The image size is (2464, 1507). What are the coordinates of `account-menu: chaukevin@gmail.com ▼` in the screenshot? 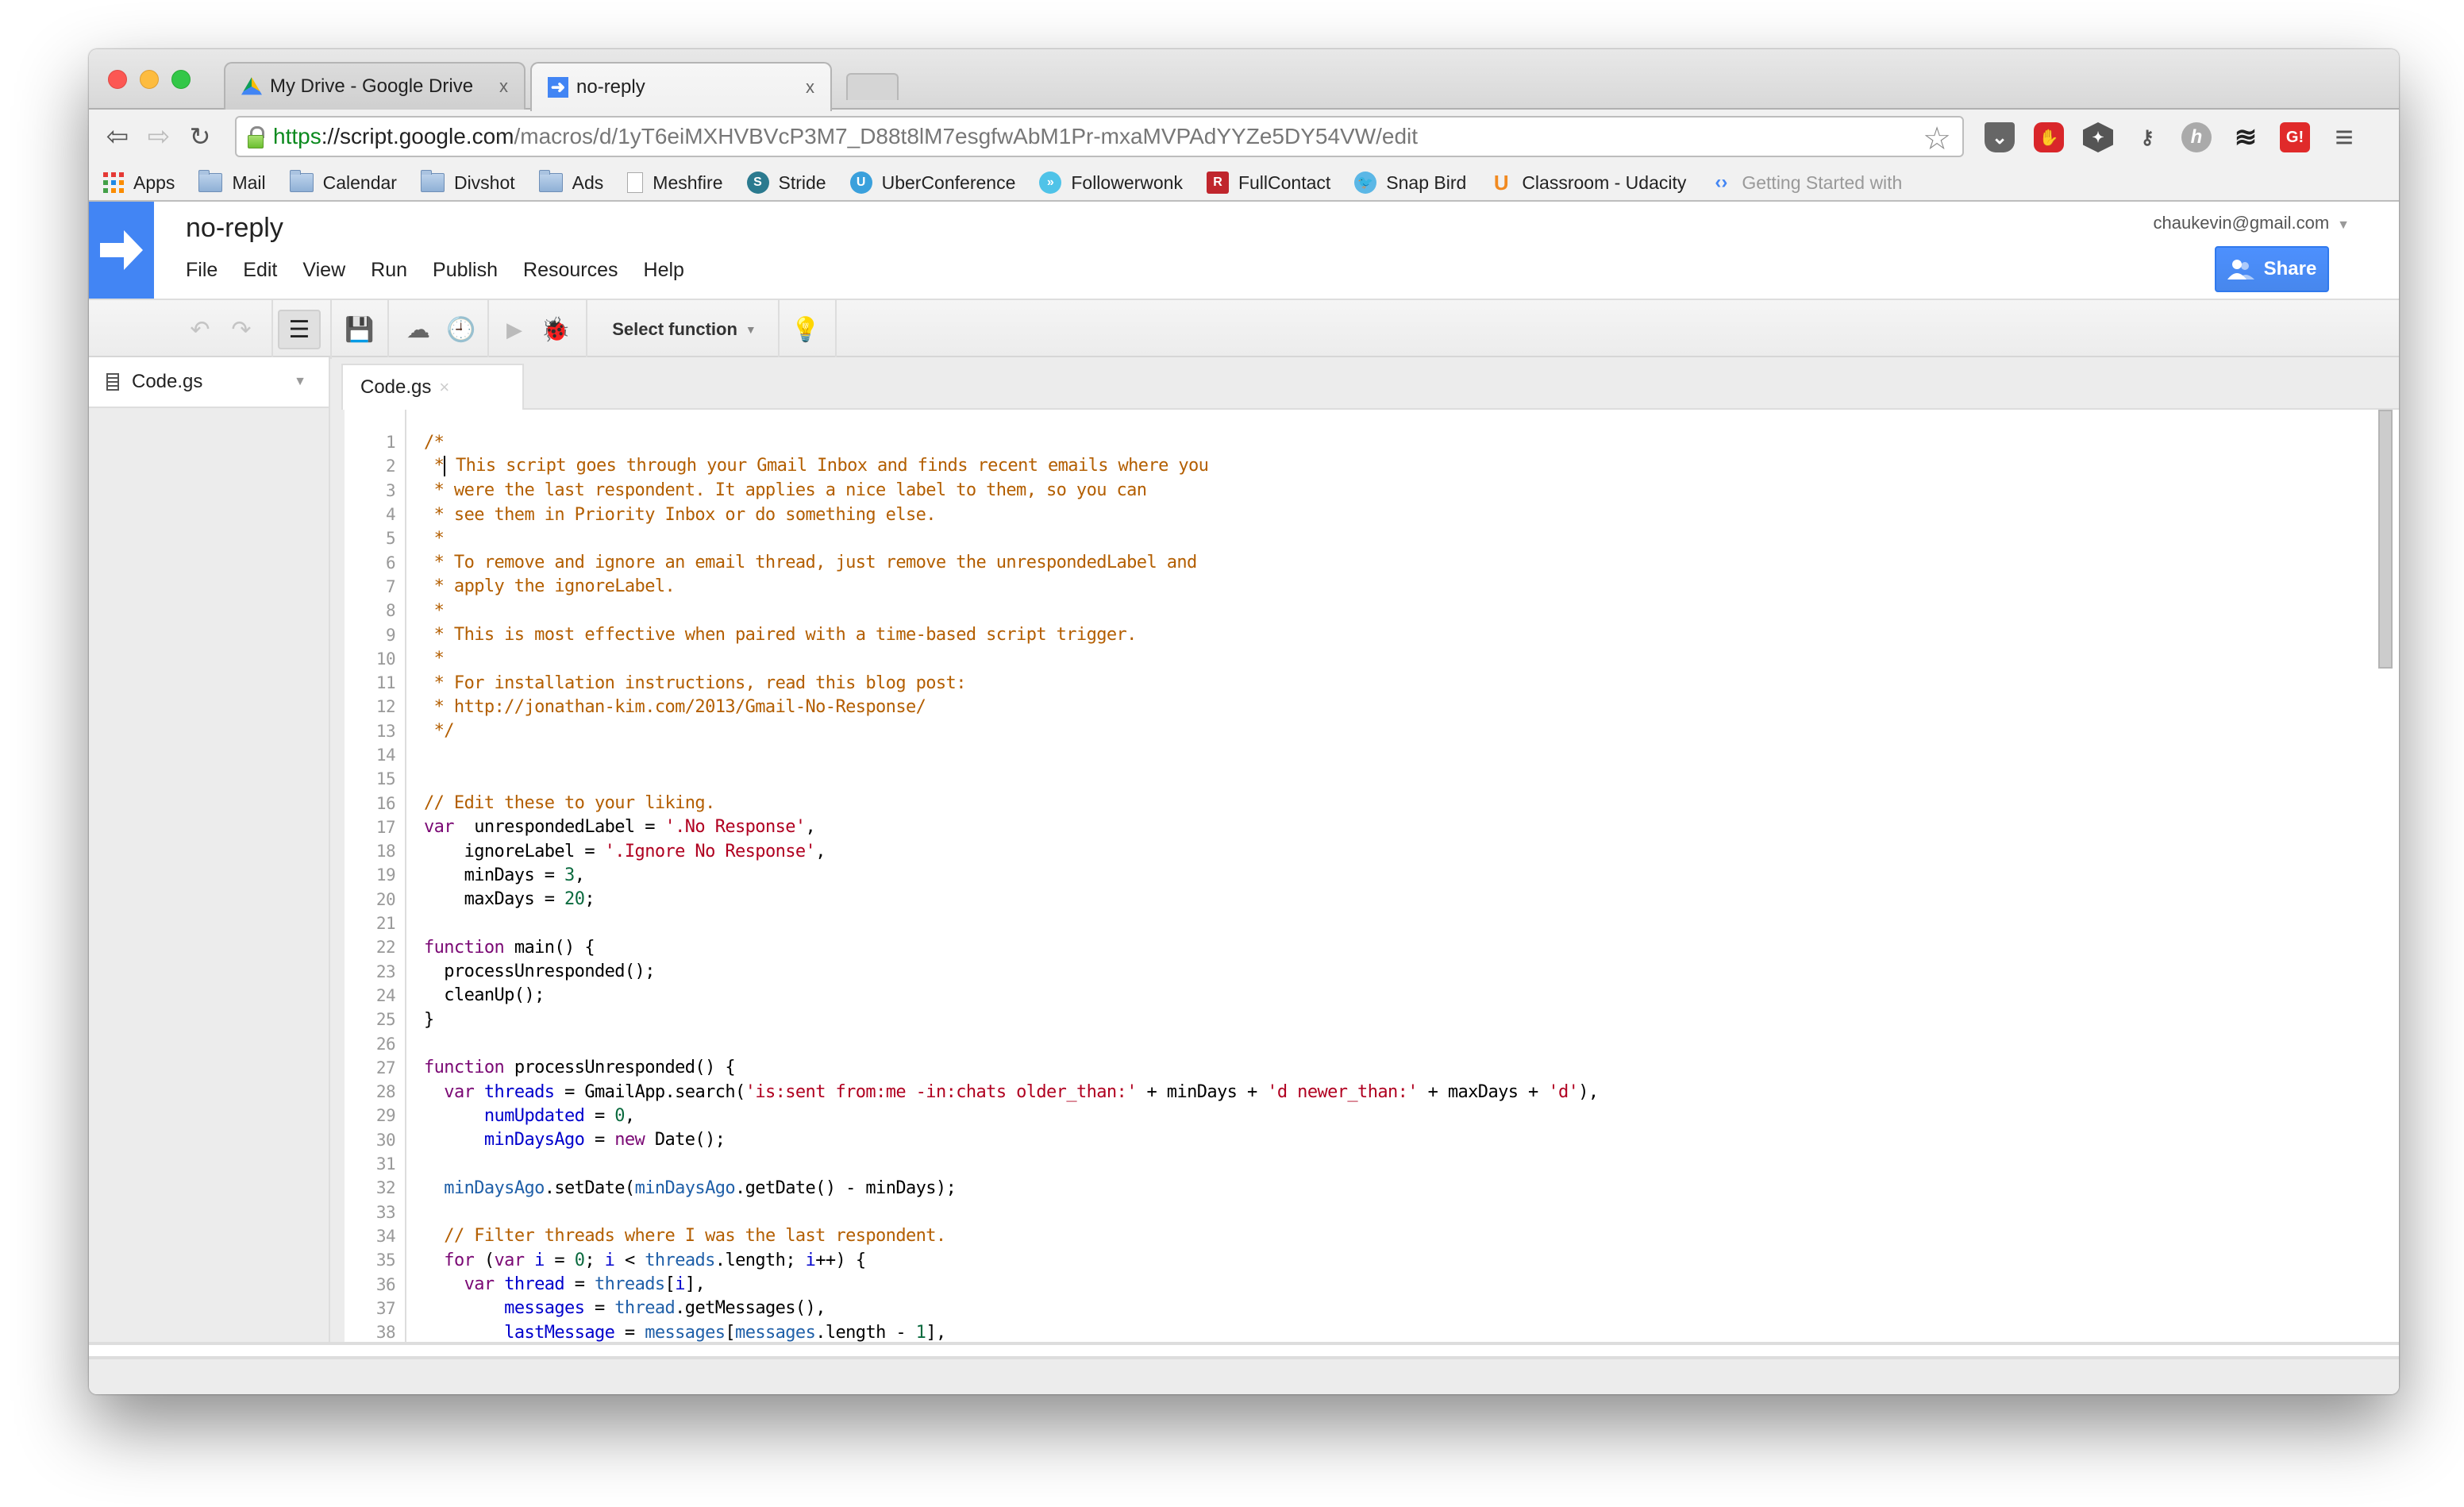 It's located at (2252, 223).